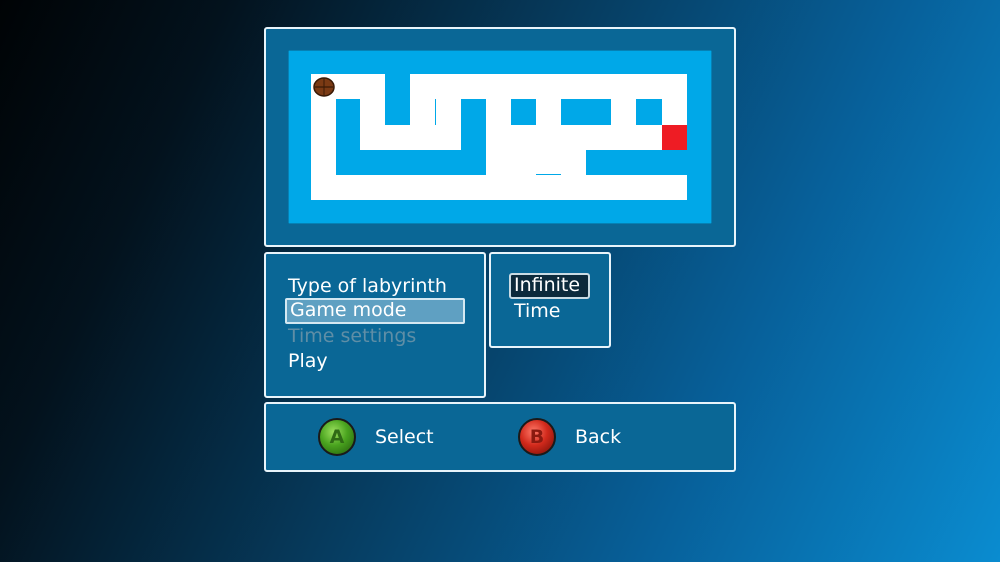 This screenshot has height=562, width=1000. I want to click on menu-item-game-mode: Game mode, so click(375, 311).